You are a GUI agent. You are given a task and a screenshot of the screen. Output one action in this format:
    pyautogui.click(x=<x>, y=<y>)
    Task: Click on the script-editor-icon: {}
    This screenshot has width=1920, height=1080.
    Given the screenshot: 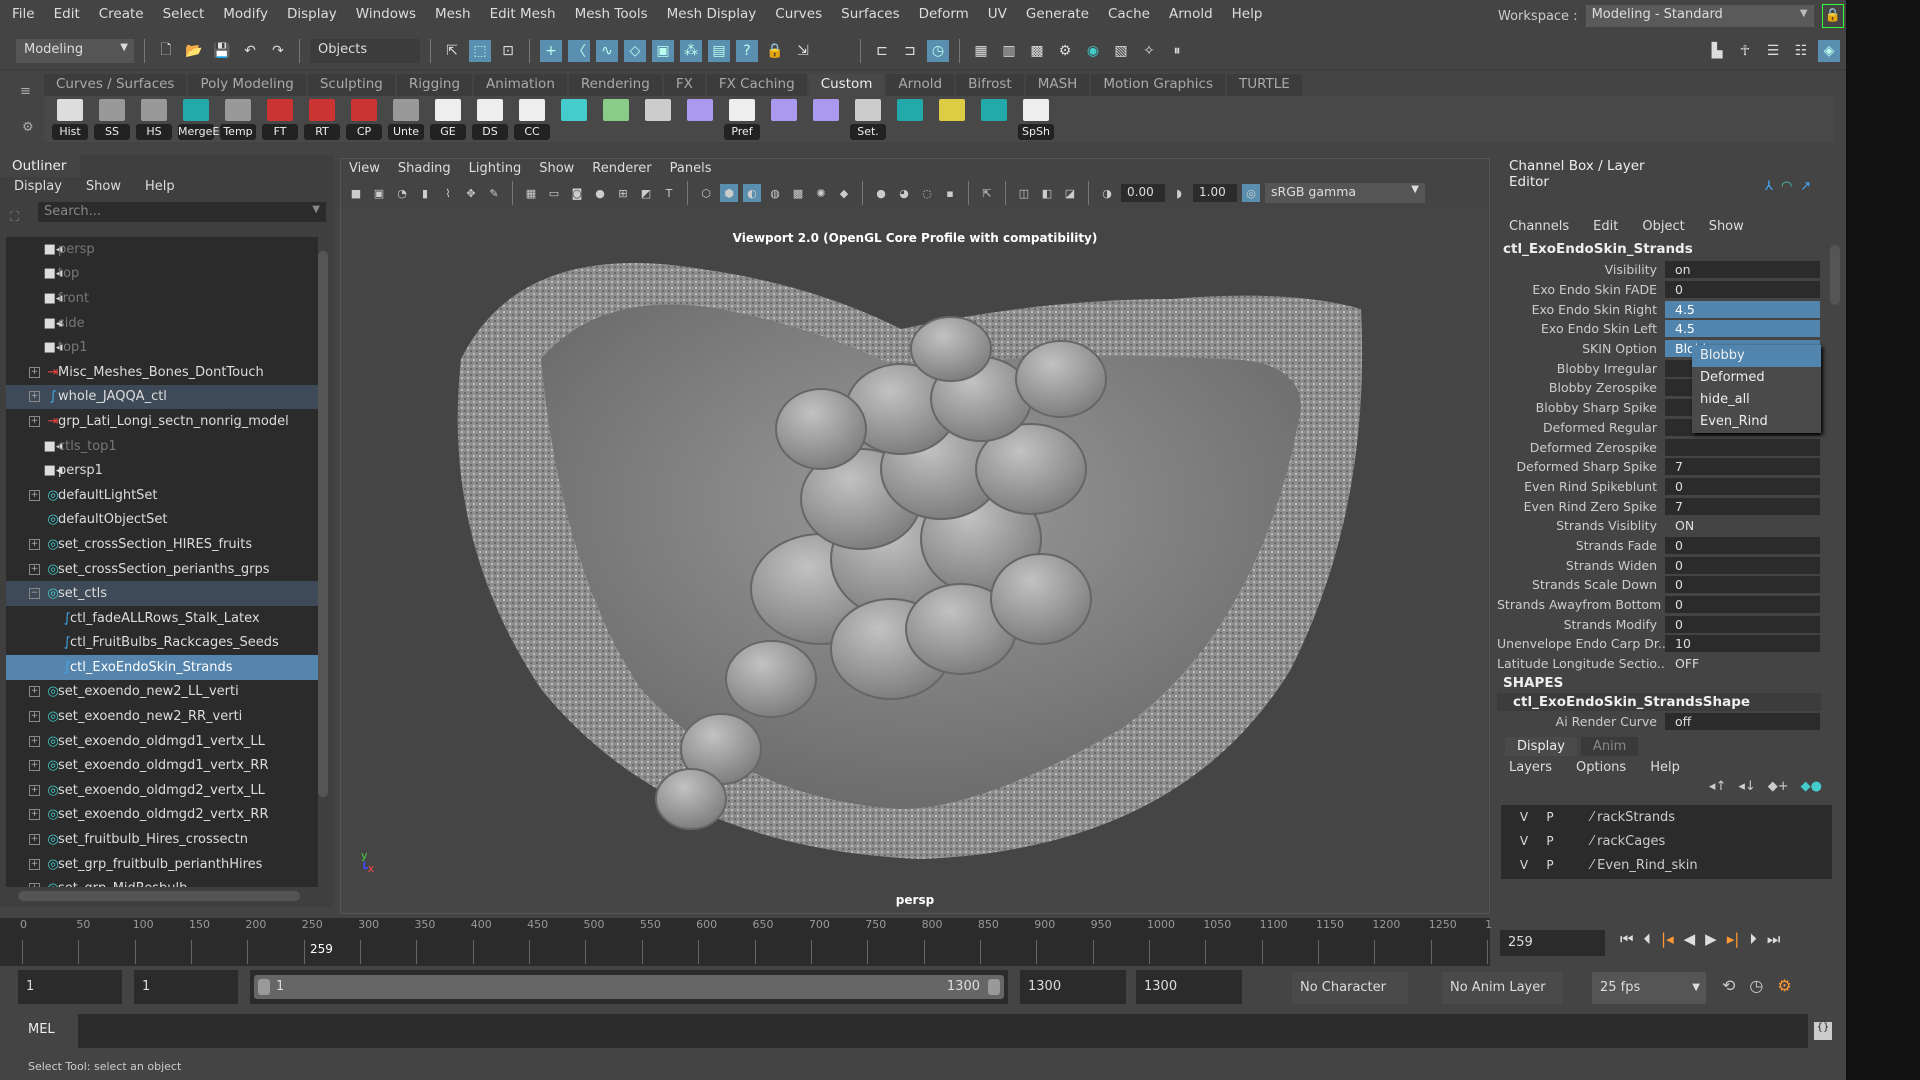 What is the action you would take?
    pyautogui.click(x=1823, y=1031)
    